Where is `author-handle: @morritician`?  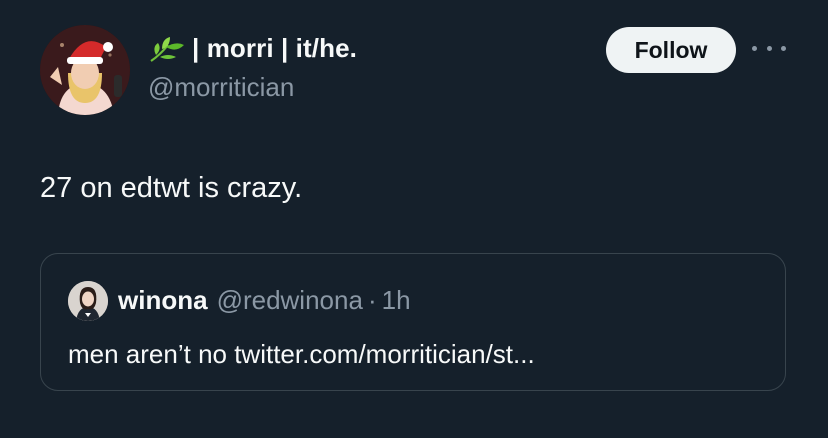
author-handle: @morritician is located at coordinates (221, 87).